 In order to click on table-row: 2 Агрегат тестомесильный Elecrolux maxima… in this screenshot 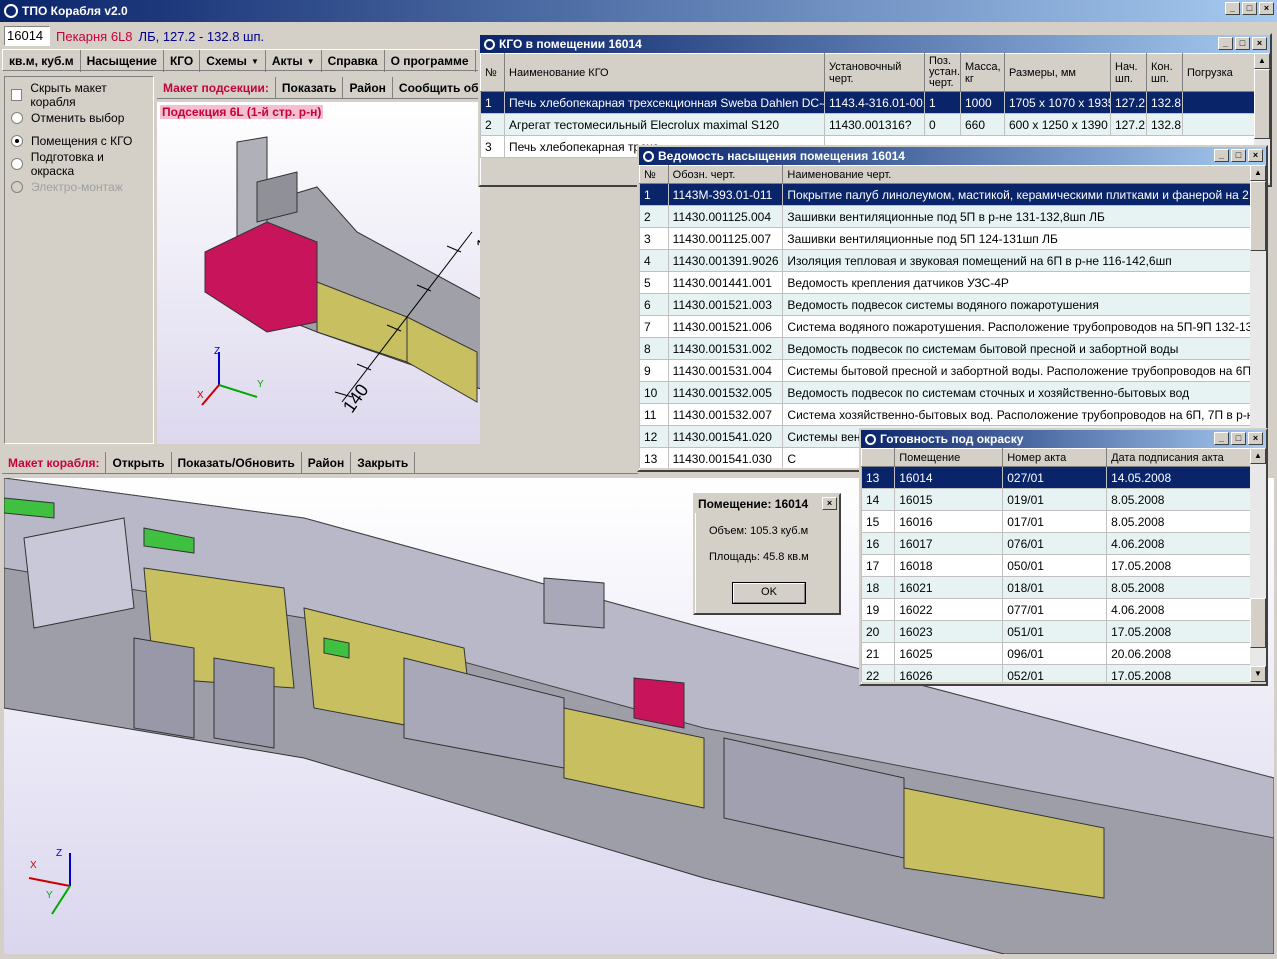, I will do `click(875, 124)`.